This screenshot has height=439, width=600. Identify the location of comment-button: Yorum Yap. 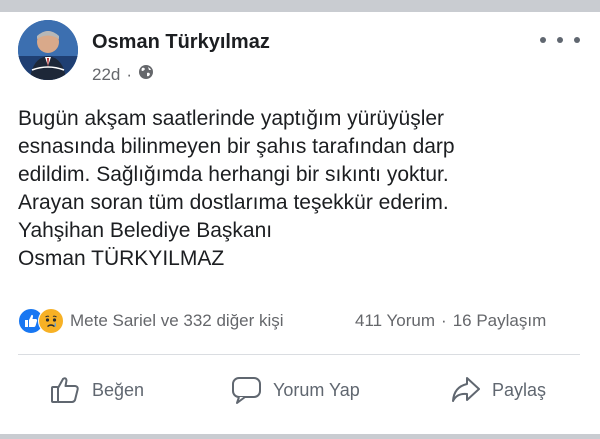
(295, 390).